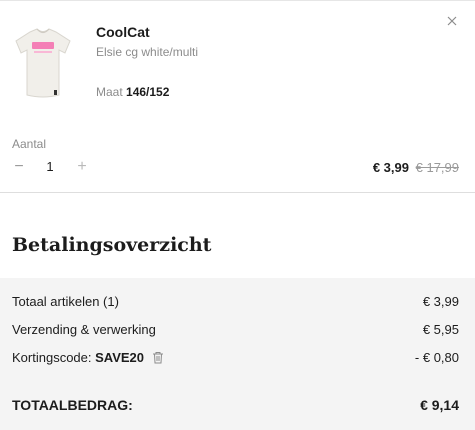 Image resolution: width=475 pixels, height=430 pixels. Describe the element at coordinates (237, 192) in the screenshot. I see `section-divider` at that location.